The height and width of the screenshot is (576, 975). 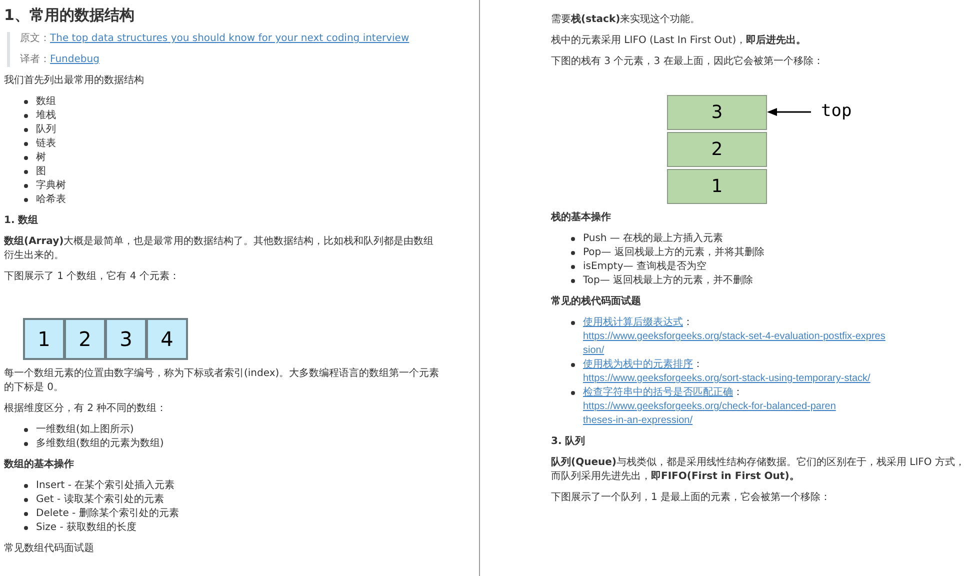 What do you see at coordinates (668, 281) in the screenshot?
I see `list-item: Top— 返回栈最上方的元素，并不删除` at bounding box center [668, 281].